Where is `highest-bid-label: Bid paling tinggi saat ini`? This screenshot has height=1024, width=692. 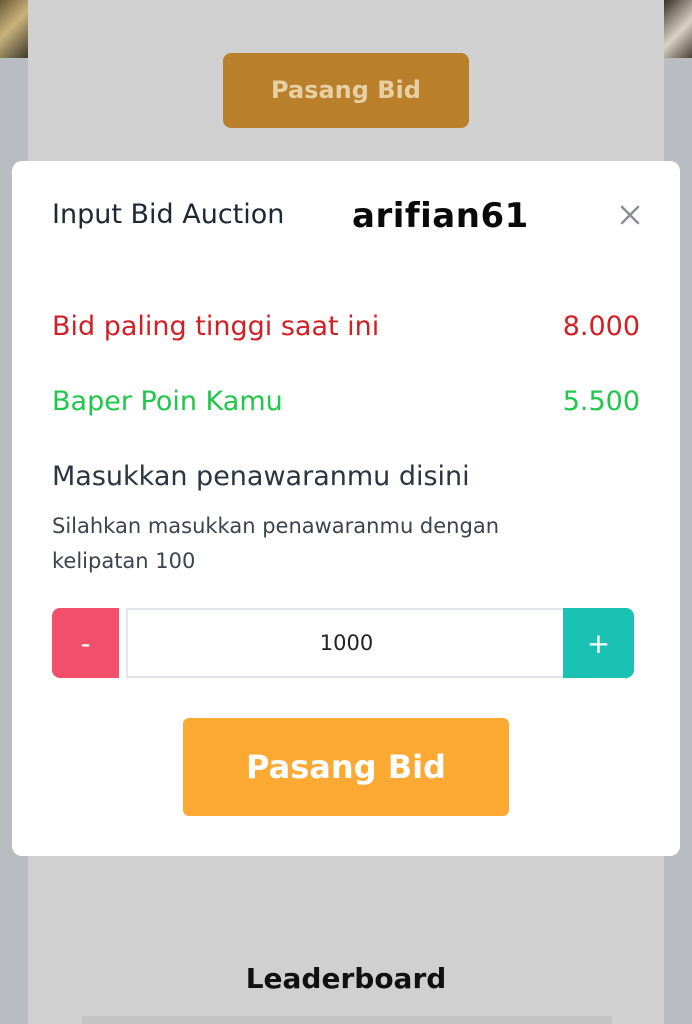
highest-bid-label: Bid paling tinggi saat ini is located at coordinates (216, 326).